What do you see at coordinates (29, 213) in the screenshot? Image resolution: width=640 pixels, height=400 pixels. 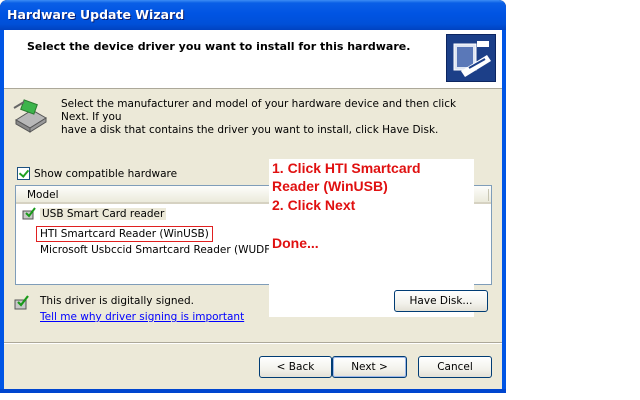 I see `signed-driver-icon` at bounding box center [29, 213].